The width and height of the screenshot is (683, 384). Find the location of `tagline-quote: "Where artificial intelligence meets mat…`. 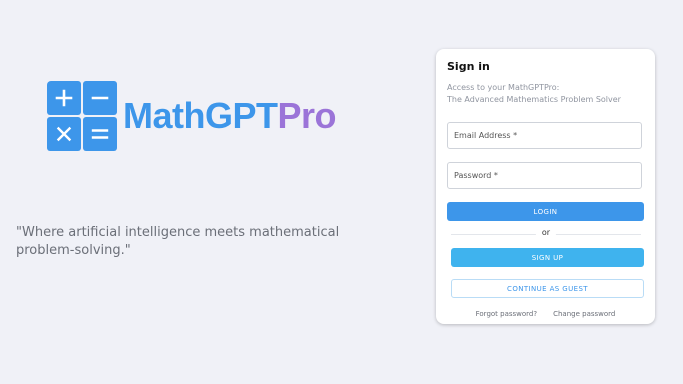

tagline-quote: "Where artificial intelligence meets mat… is located at coordinates (178, 241).